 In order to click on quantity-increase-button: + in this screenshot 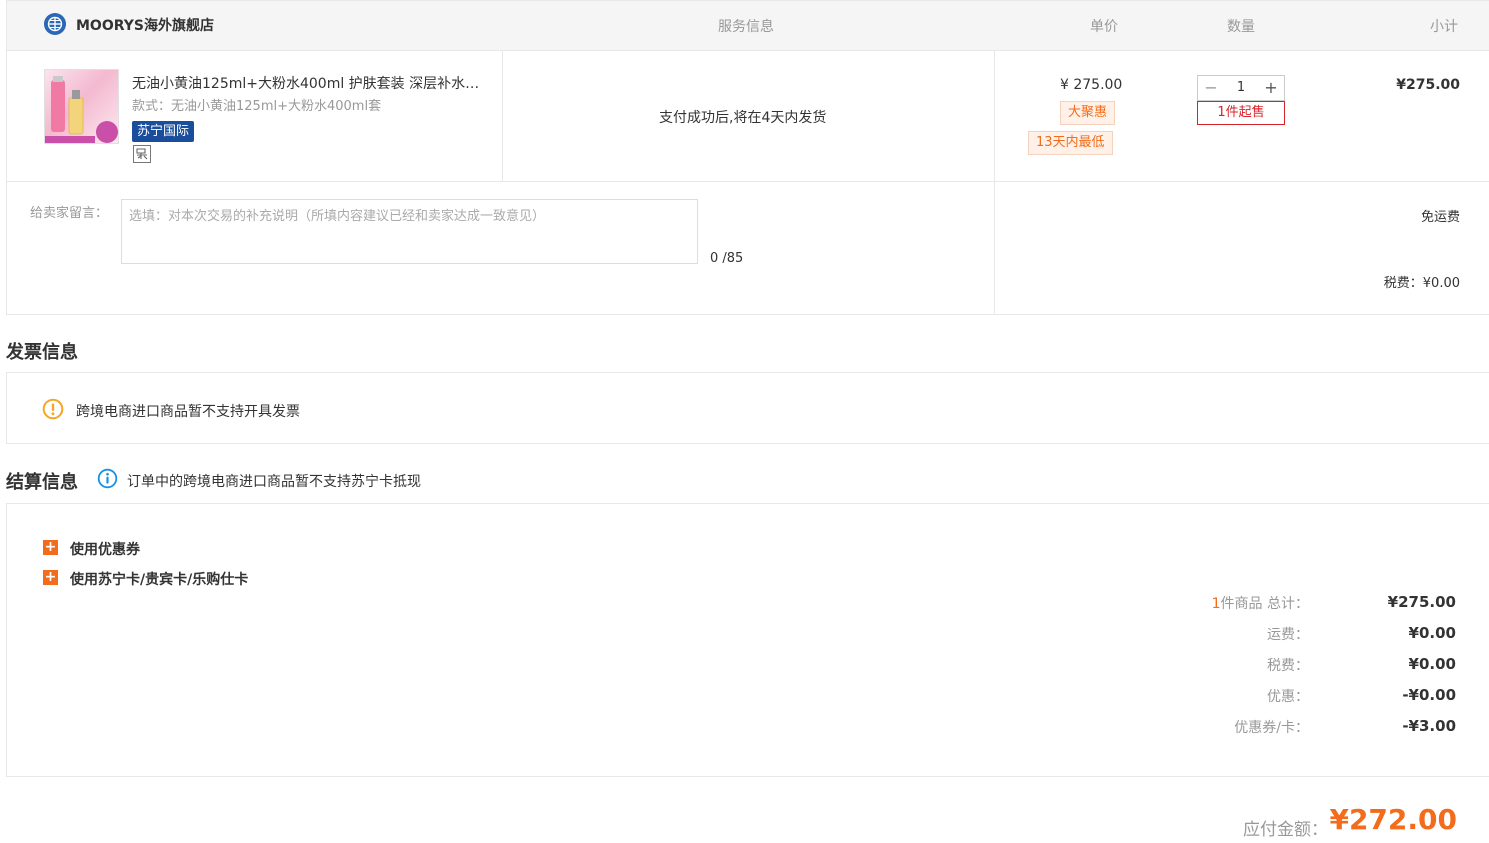, I will do `click(1271, 88)`.